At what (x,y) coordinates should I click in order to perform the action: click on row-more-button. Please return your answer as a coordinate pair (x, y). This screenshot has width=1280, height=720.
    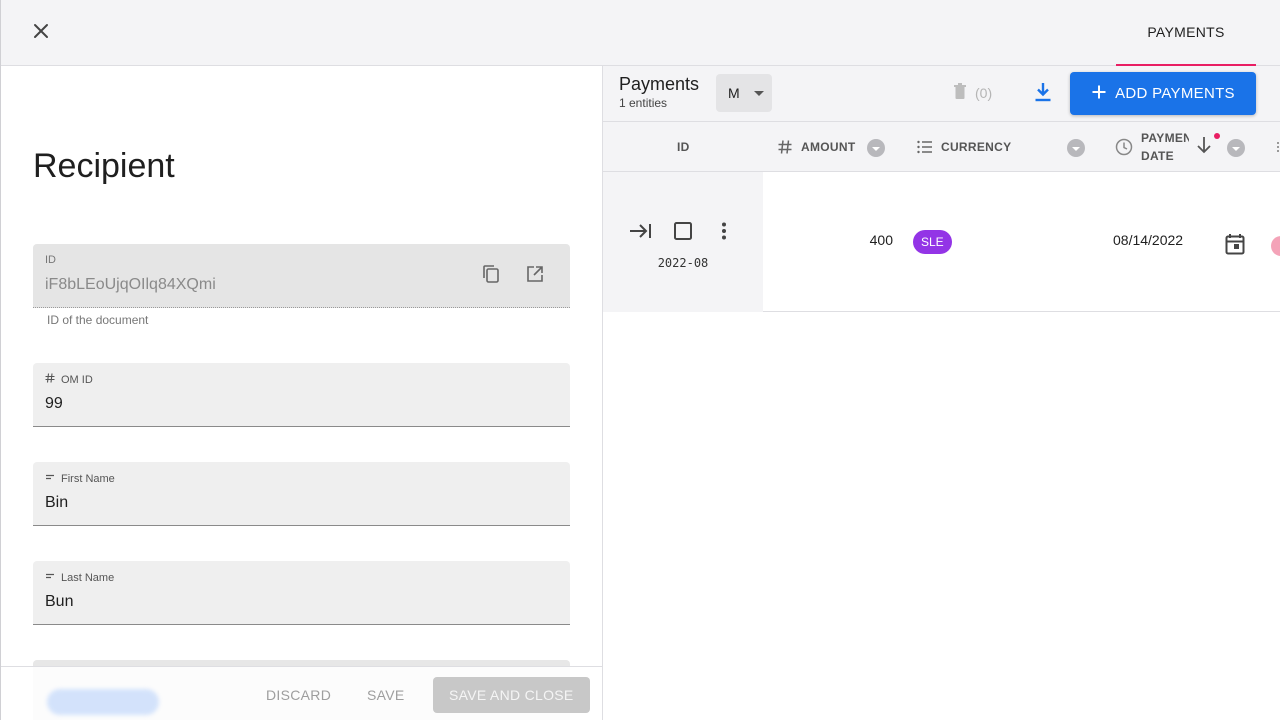
    Looking at the image, I should click on (724, 233).